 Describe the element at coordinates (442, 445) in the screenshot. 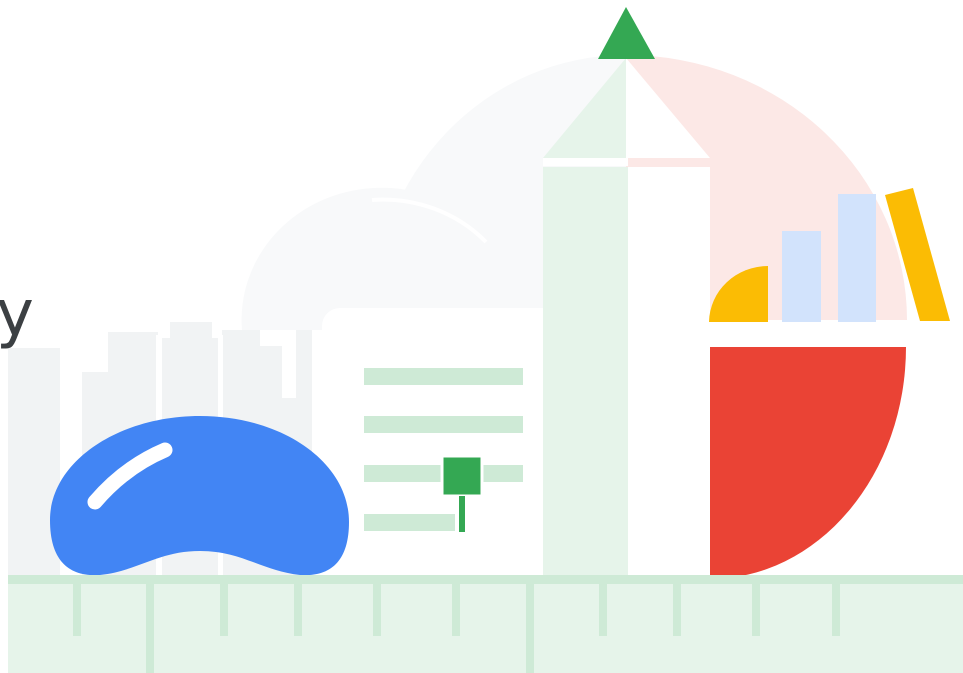

I see `document-card-icon` at that location.